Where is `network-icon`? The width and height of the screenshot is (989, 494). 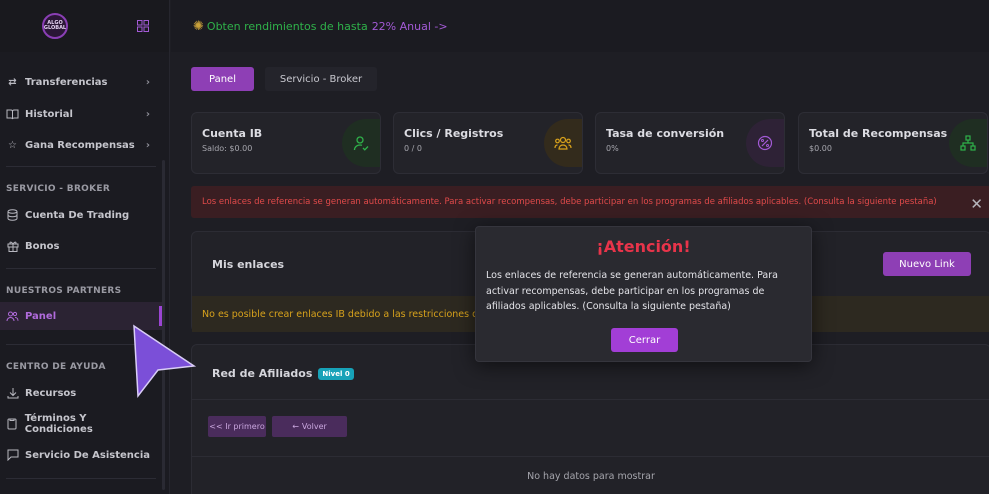 network-icon is located at coordinates (968, 143).